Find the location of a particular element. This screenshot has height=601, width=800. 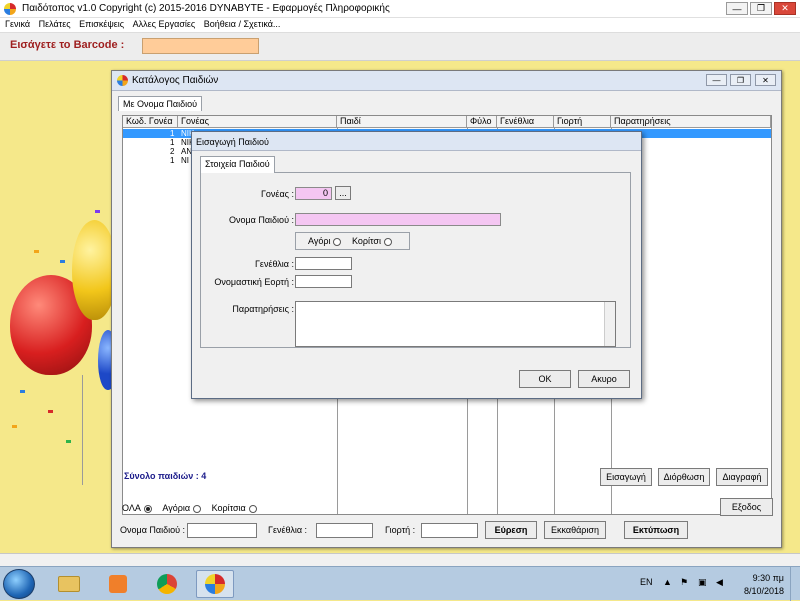

ok-button: OK is located at coordinates (545, 379).